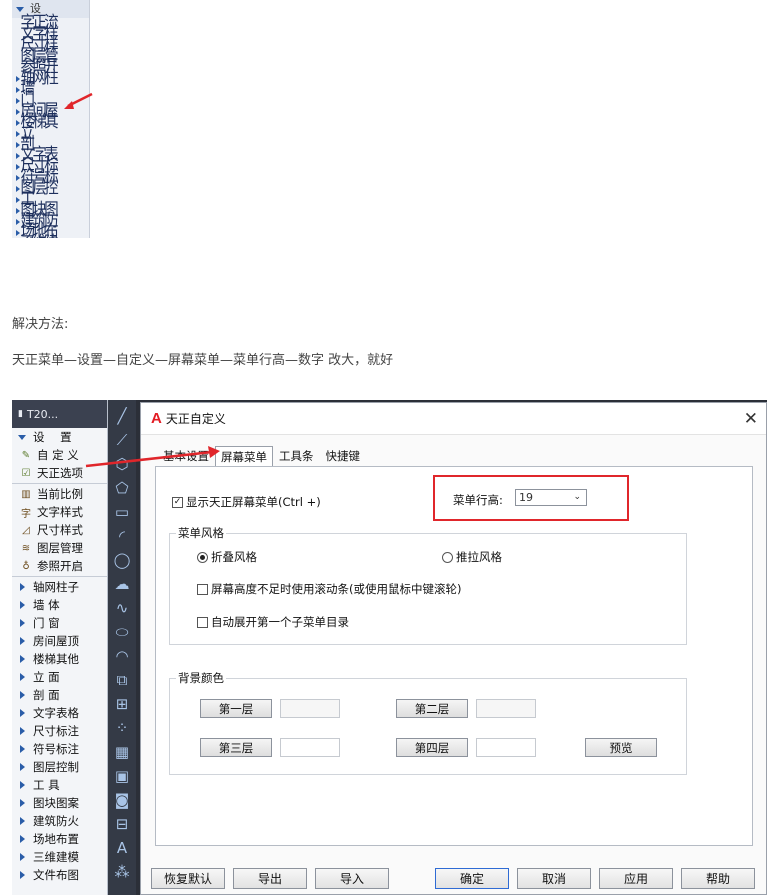 This screenshot has height=895, width=773. I want to click on menu-category: 图块图案, so click(59, 803).